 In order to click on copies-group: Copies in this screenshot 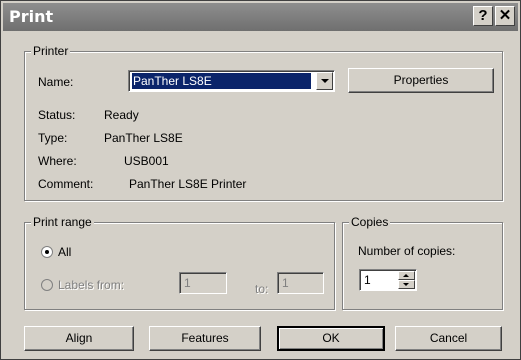, I will do `click(422, 262)`.